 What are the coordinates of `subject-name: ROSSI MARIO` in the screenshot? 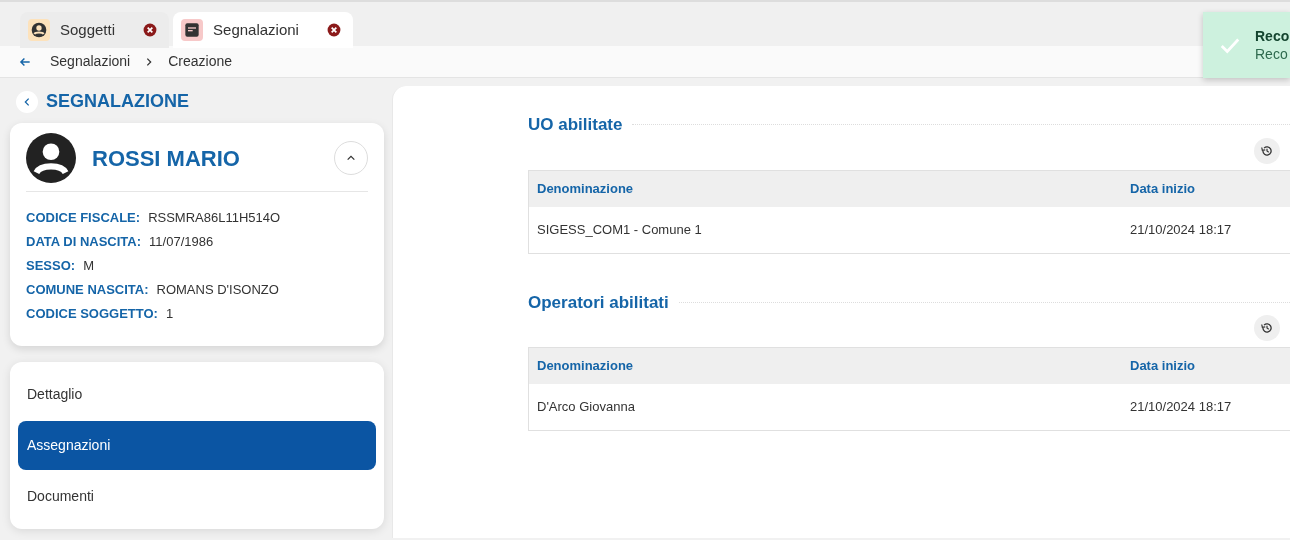 It's located at (166, 158).